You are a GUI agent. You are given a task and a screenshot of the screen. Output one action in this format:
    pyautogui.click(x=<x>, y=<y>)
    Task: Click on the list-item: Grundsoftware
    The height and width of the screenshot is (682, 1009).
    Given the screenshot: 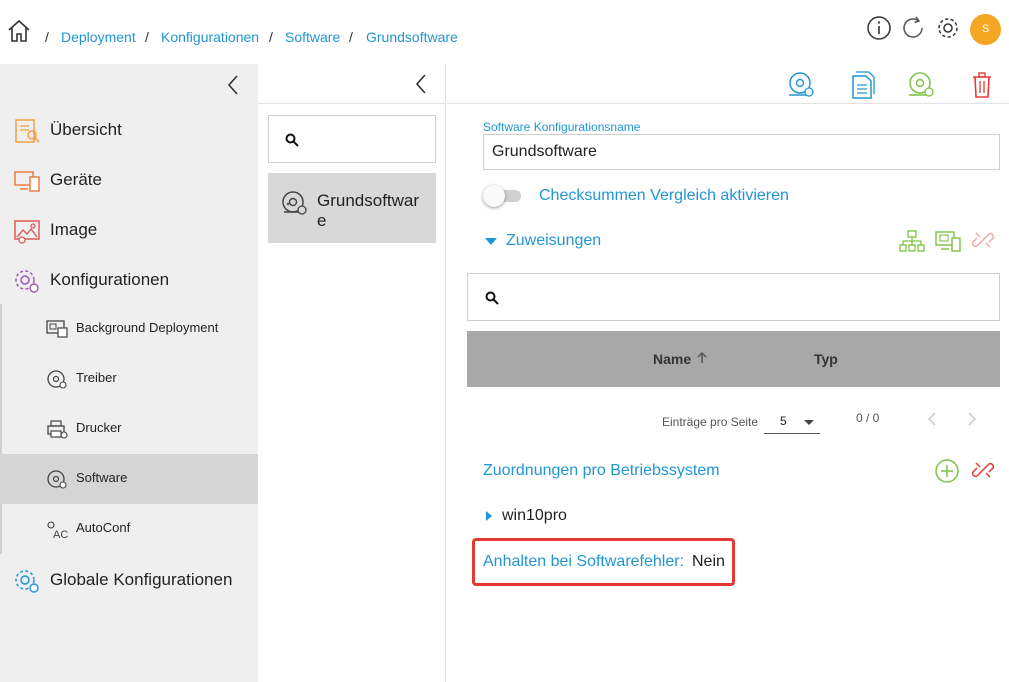 What is the action you would take?
    pyautogui.click(x=352, y=208)
    